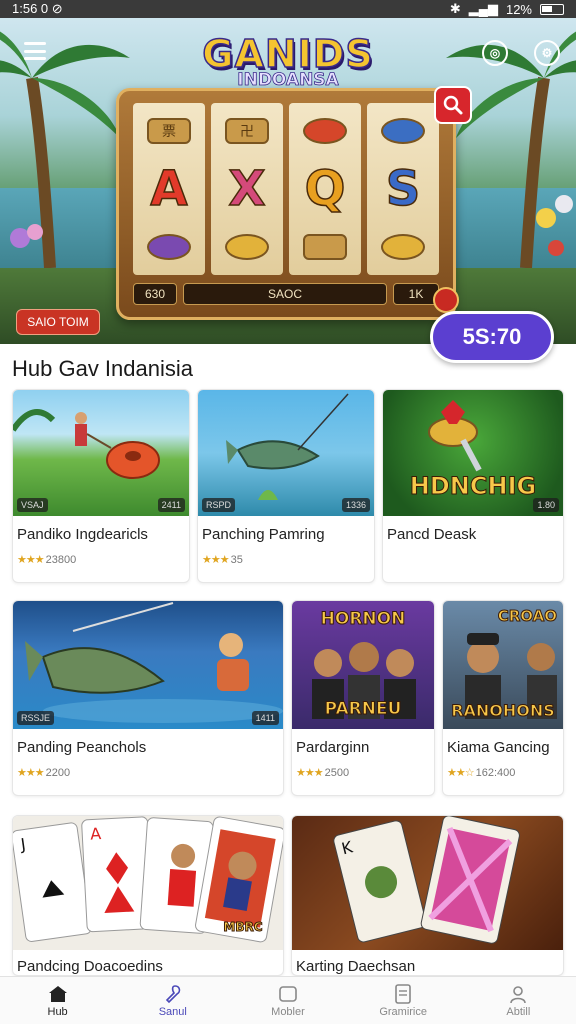 This screenshot has width=576, height=1024. What do you see at coordinates (247, 130) in the screenshot?
I see `reel-2-top-symbol: 卍` at bounding box center [247, 130].